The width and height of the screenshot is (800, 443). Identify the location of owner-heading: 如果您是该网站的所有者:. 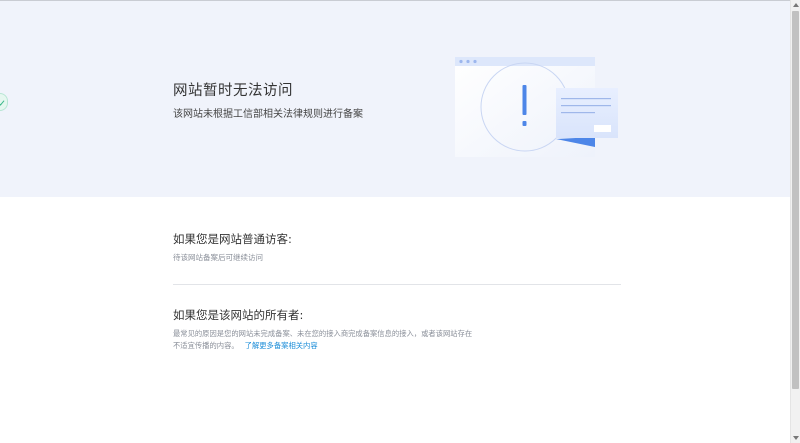
(238, 315).